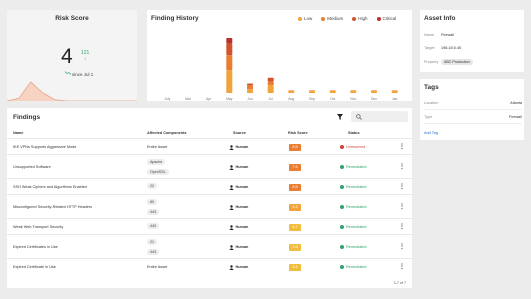 Image resolution: width=531 pixels, height=299 pixels. I want to click on finding-name: Expired Certificate in Use, so click(34, 267).